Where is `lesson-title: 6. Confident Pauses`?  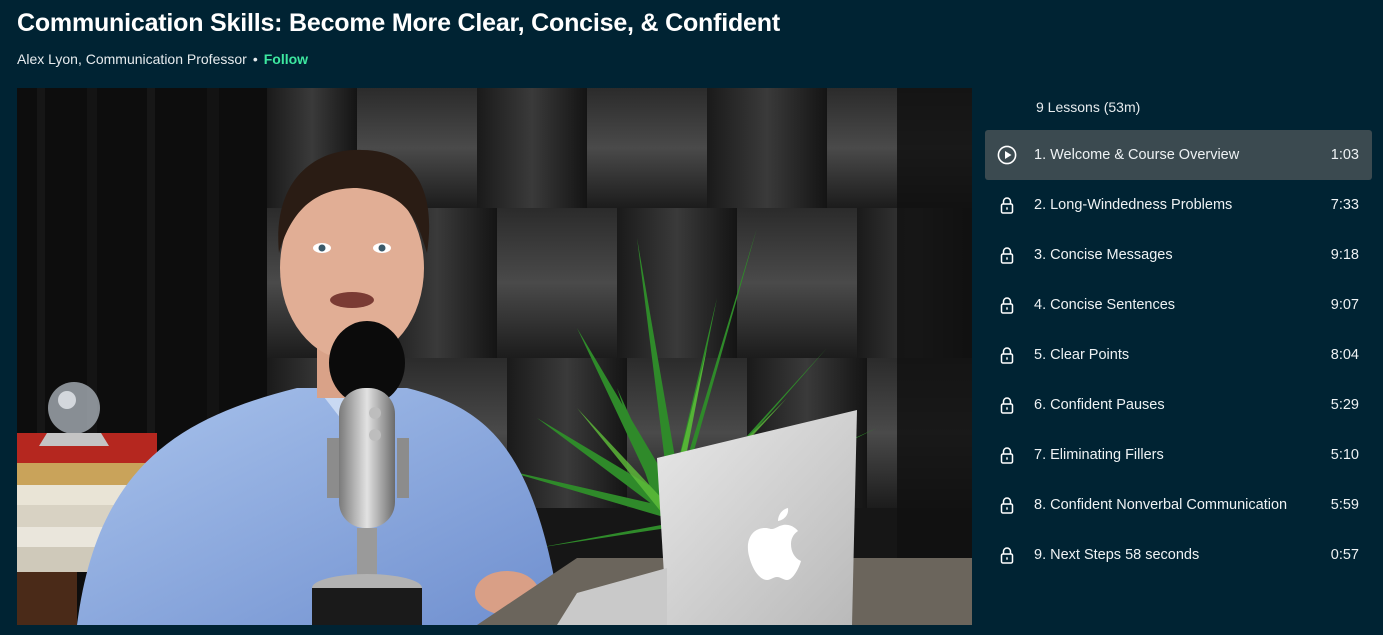
lesson-title: 6. Confident Pauses is located at coordinates (1099, 405).